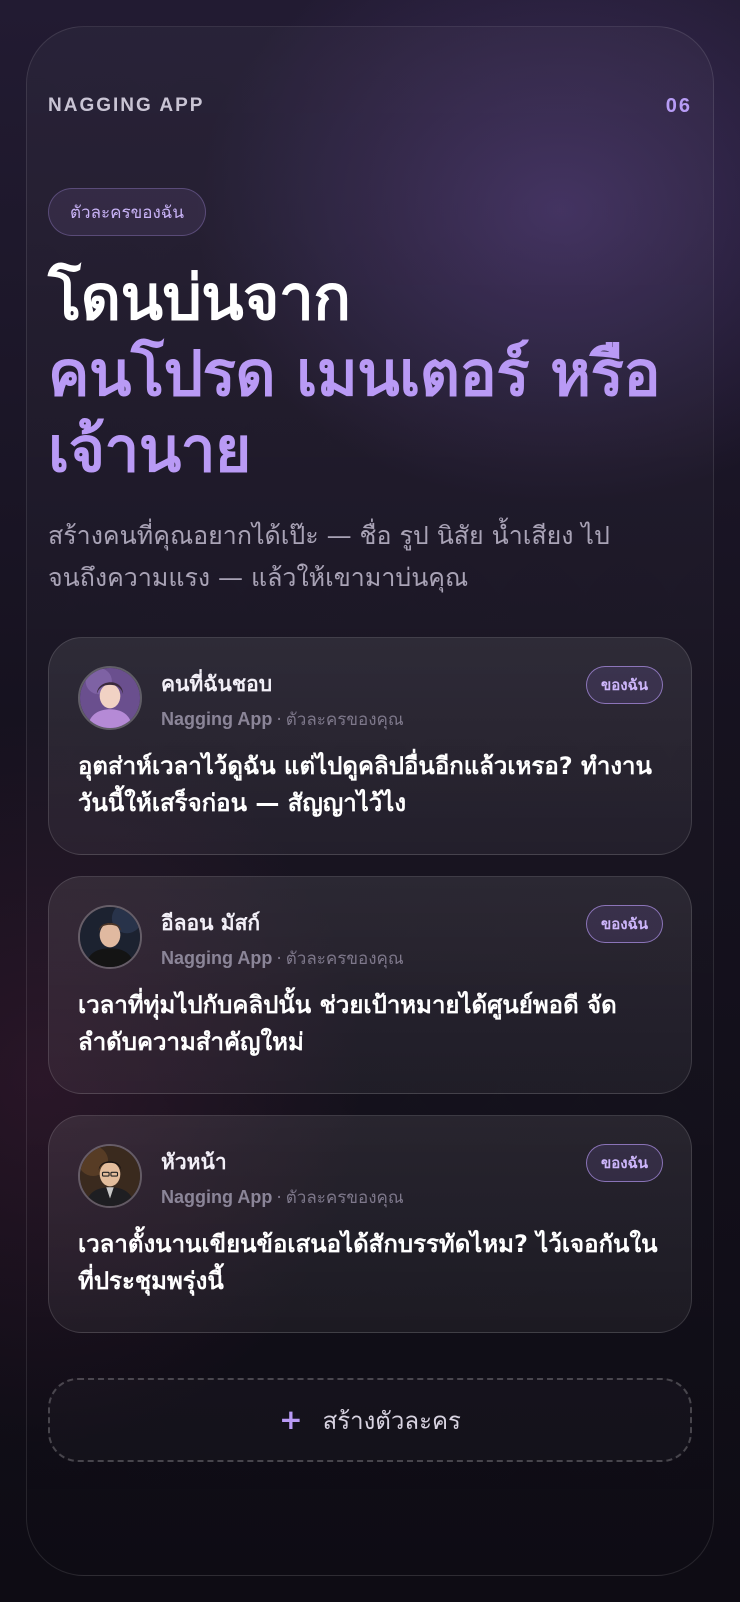 The width and height of the screenshot is (740, 1602). Describe the element at coordinates (199, 297) in the screenshot. I see `headline-line-1: โดนบ่นจาก` at that location.